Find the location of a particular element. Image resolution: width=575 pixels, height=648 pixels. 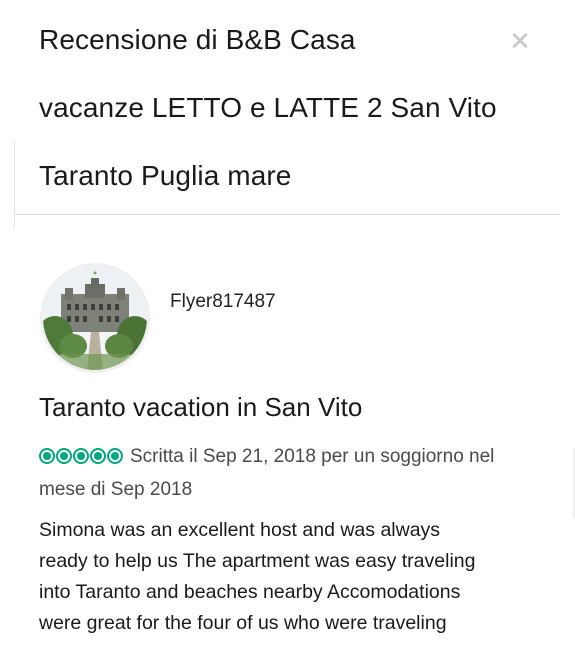

user-avatar is located at coordinates (95, 318).